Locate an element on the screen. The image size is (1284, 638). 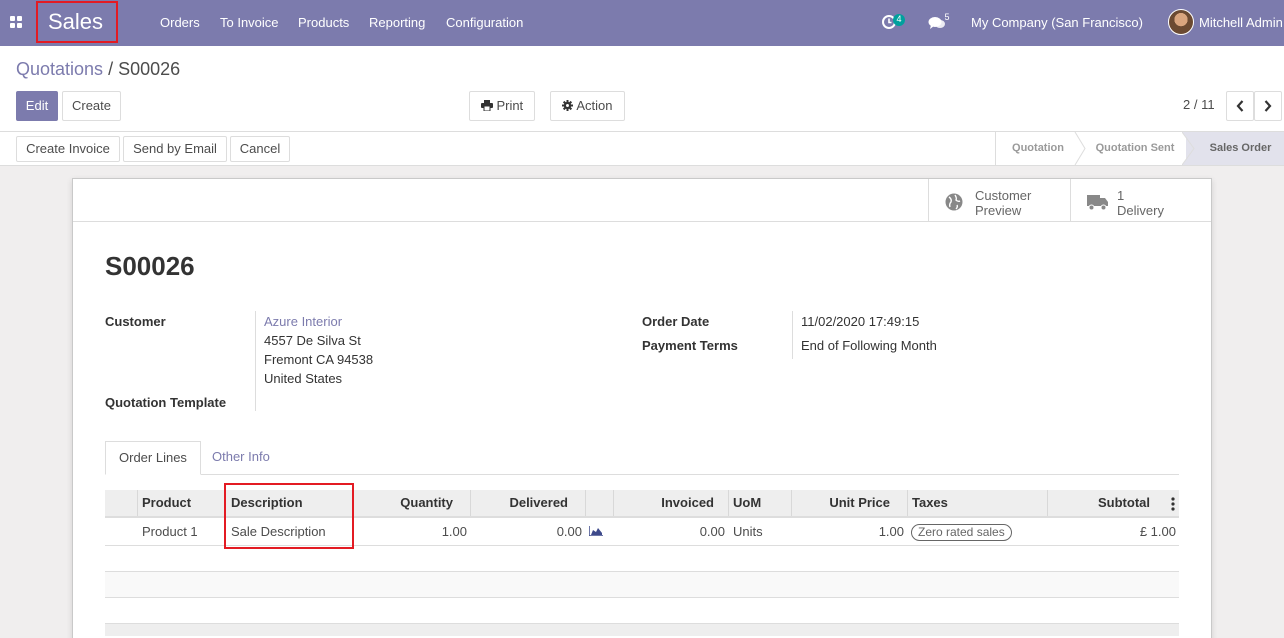
cell-taxes: Zero rated sales is located at coordinates (961, 531).